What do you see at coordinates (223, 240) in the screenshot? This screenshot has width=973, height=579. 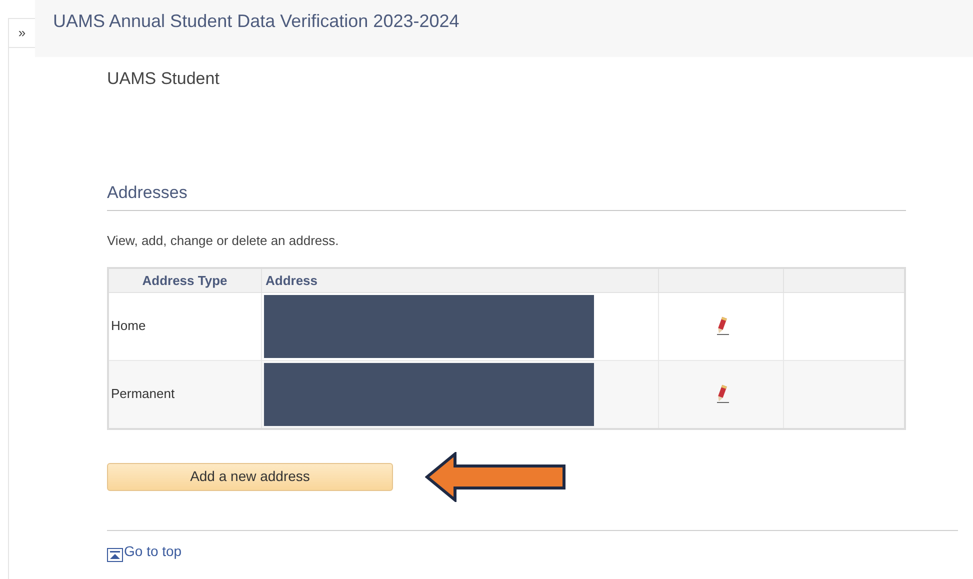 I see `section-description: View, add, change or delete an address.` at bounding box center [223, 240].